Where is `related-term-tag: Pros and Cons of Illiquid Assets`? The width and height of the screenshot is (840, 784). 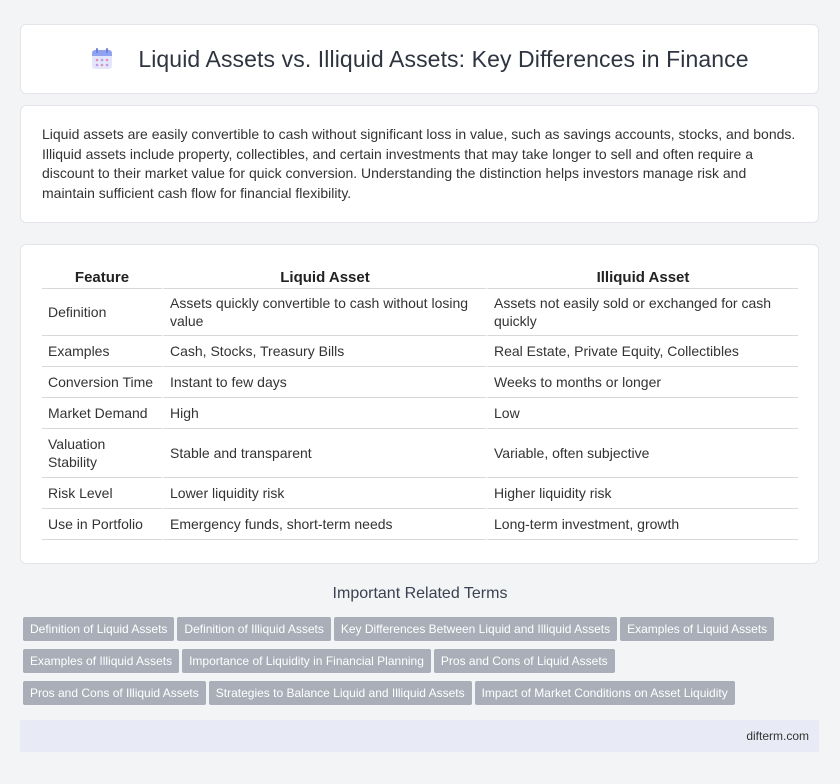 related-term-tag: Pros and Cons of Illiquid Assets is located at coordinates (114, 693).